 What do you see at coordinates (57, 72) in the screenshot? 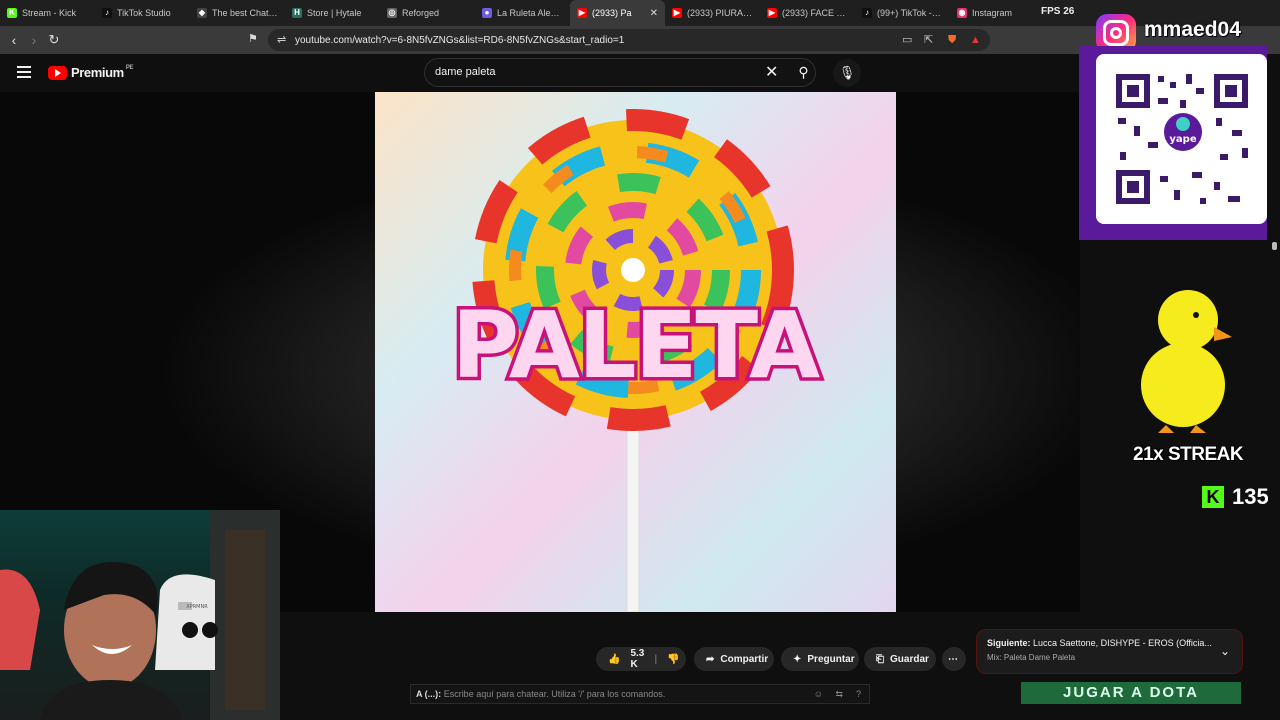
I see `youtube-play-icon` at bounding box center [57, 72].